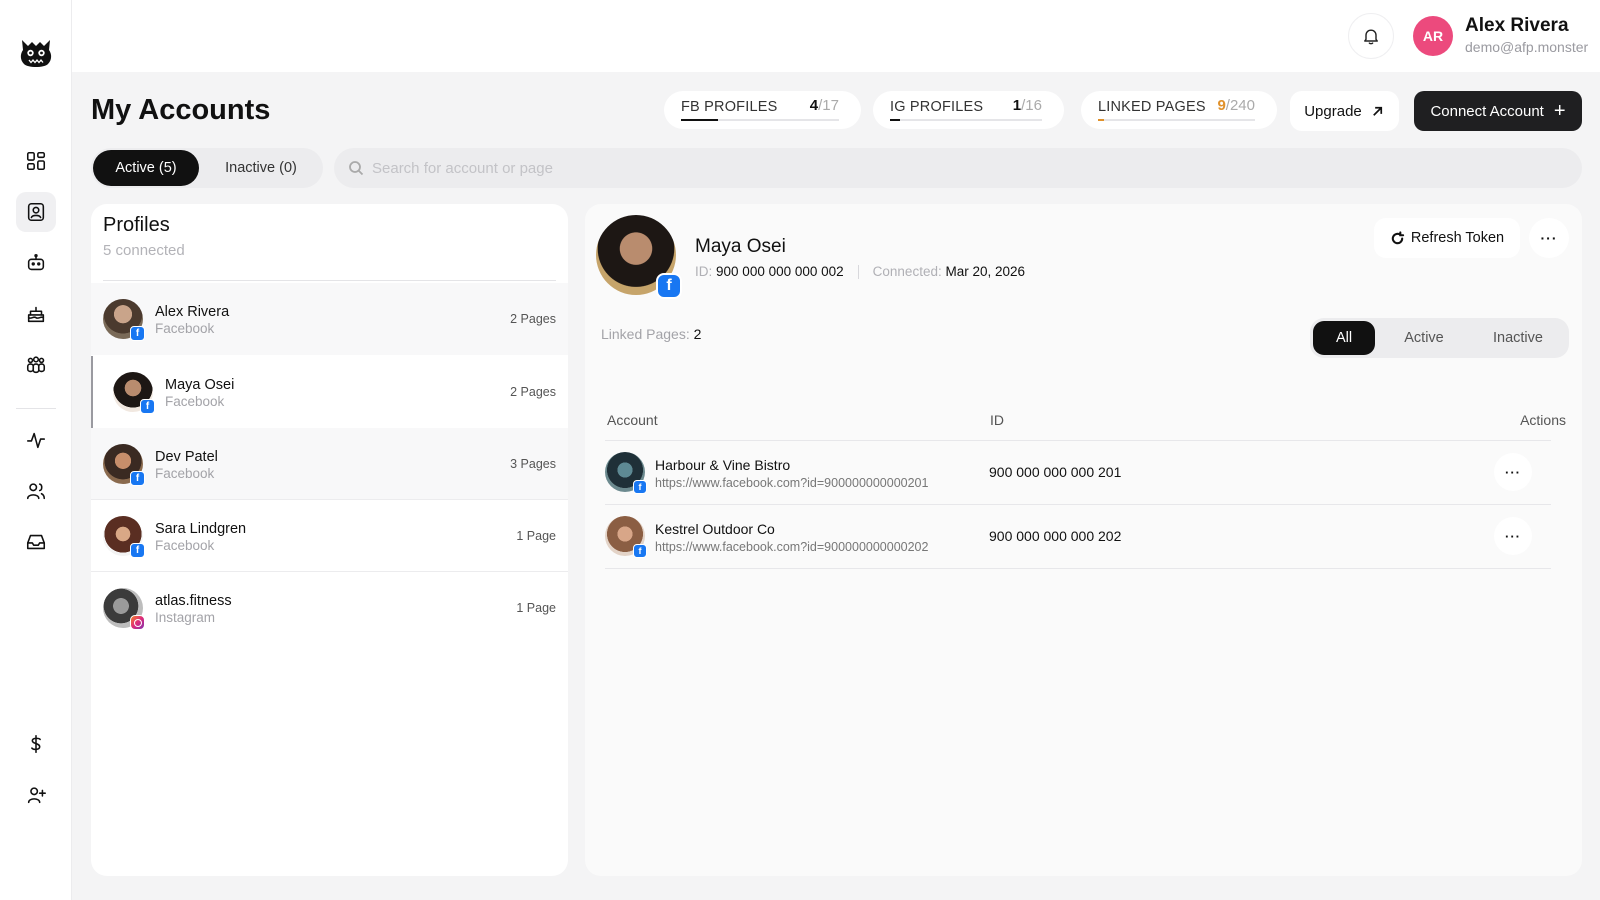  Describe the element at coordinates (1344, 111) in the screenshot. I see `upgrade-button: Upgrade` at that location.